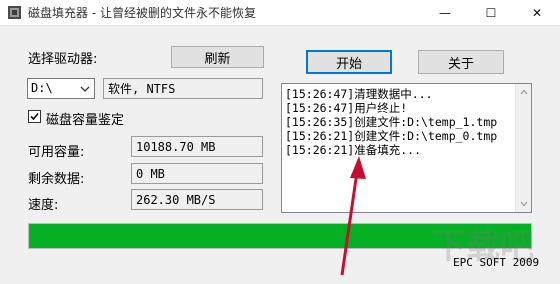 Image resolution: width=560 pixels, height=284 pixels. I want to click on app-icon, so click(14, 12).